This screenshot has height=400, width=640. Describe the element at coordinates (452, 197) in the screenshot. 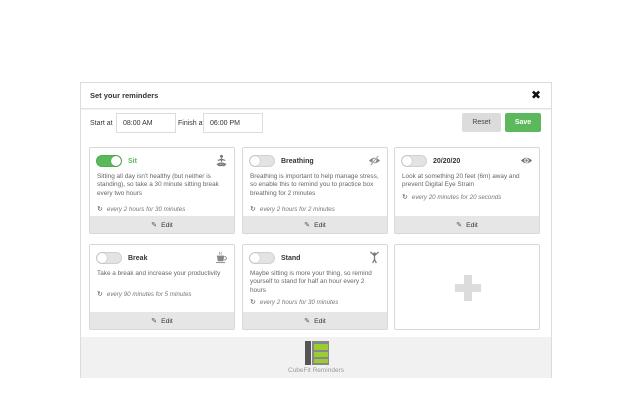

I see `reminder-frequency: ↻ every 20 minutes for 20 seconds` at that location.